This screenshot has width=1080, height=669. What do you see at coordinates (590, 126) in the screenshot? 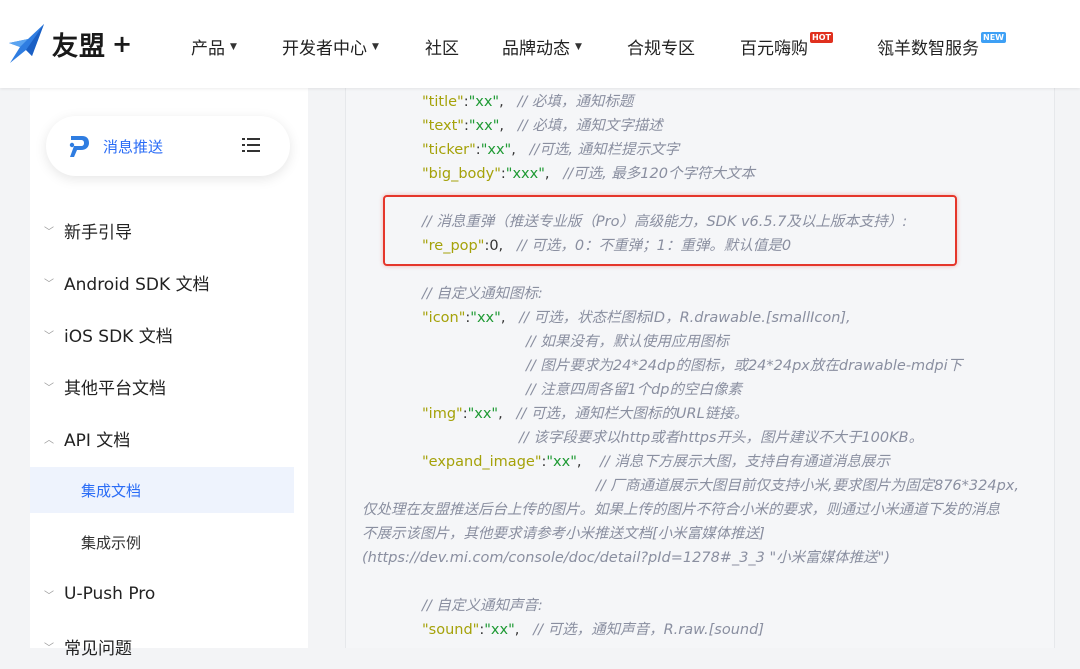
I see `code-comment: // 必填，通知文字描述` at bounding box center [590, 126].